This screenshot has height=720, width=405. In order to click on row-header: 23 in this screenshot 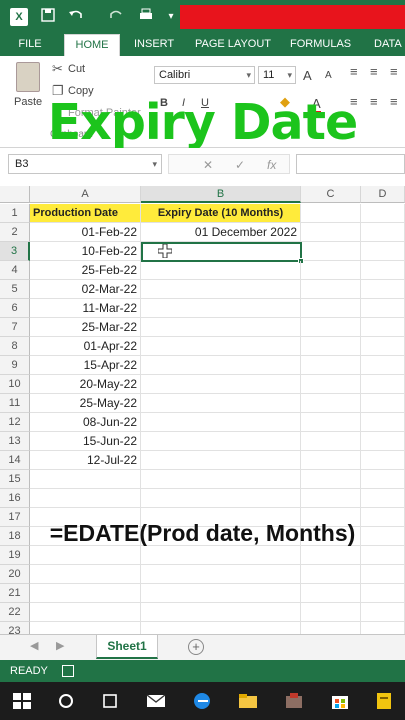, I will do `click(15, 628)`.